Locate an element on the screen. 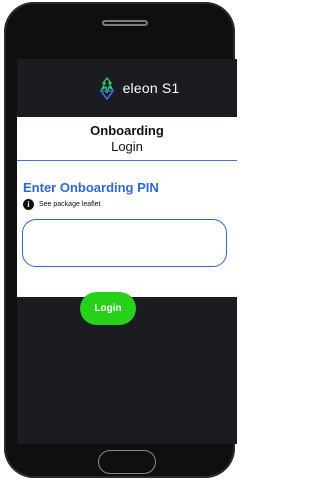  brand-name: eleon S1 is located at coordinates (151, 88).